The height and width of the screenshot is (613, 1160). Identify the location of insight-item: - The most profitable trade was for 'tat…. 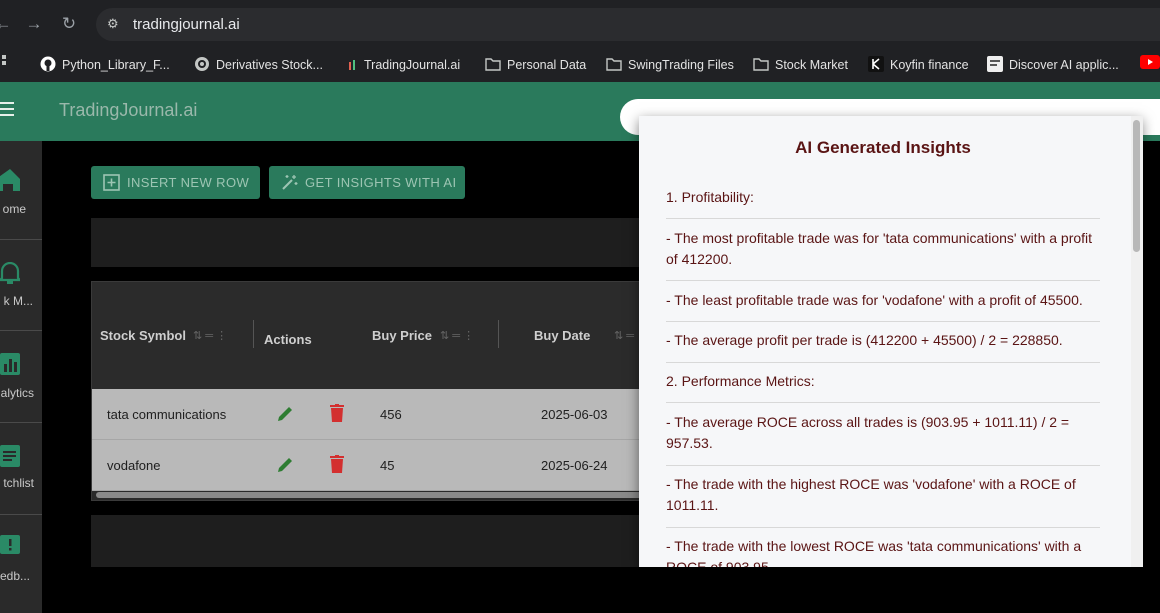
(879, 248).